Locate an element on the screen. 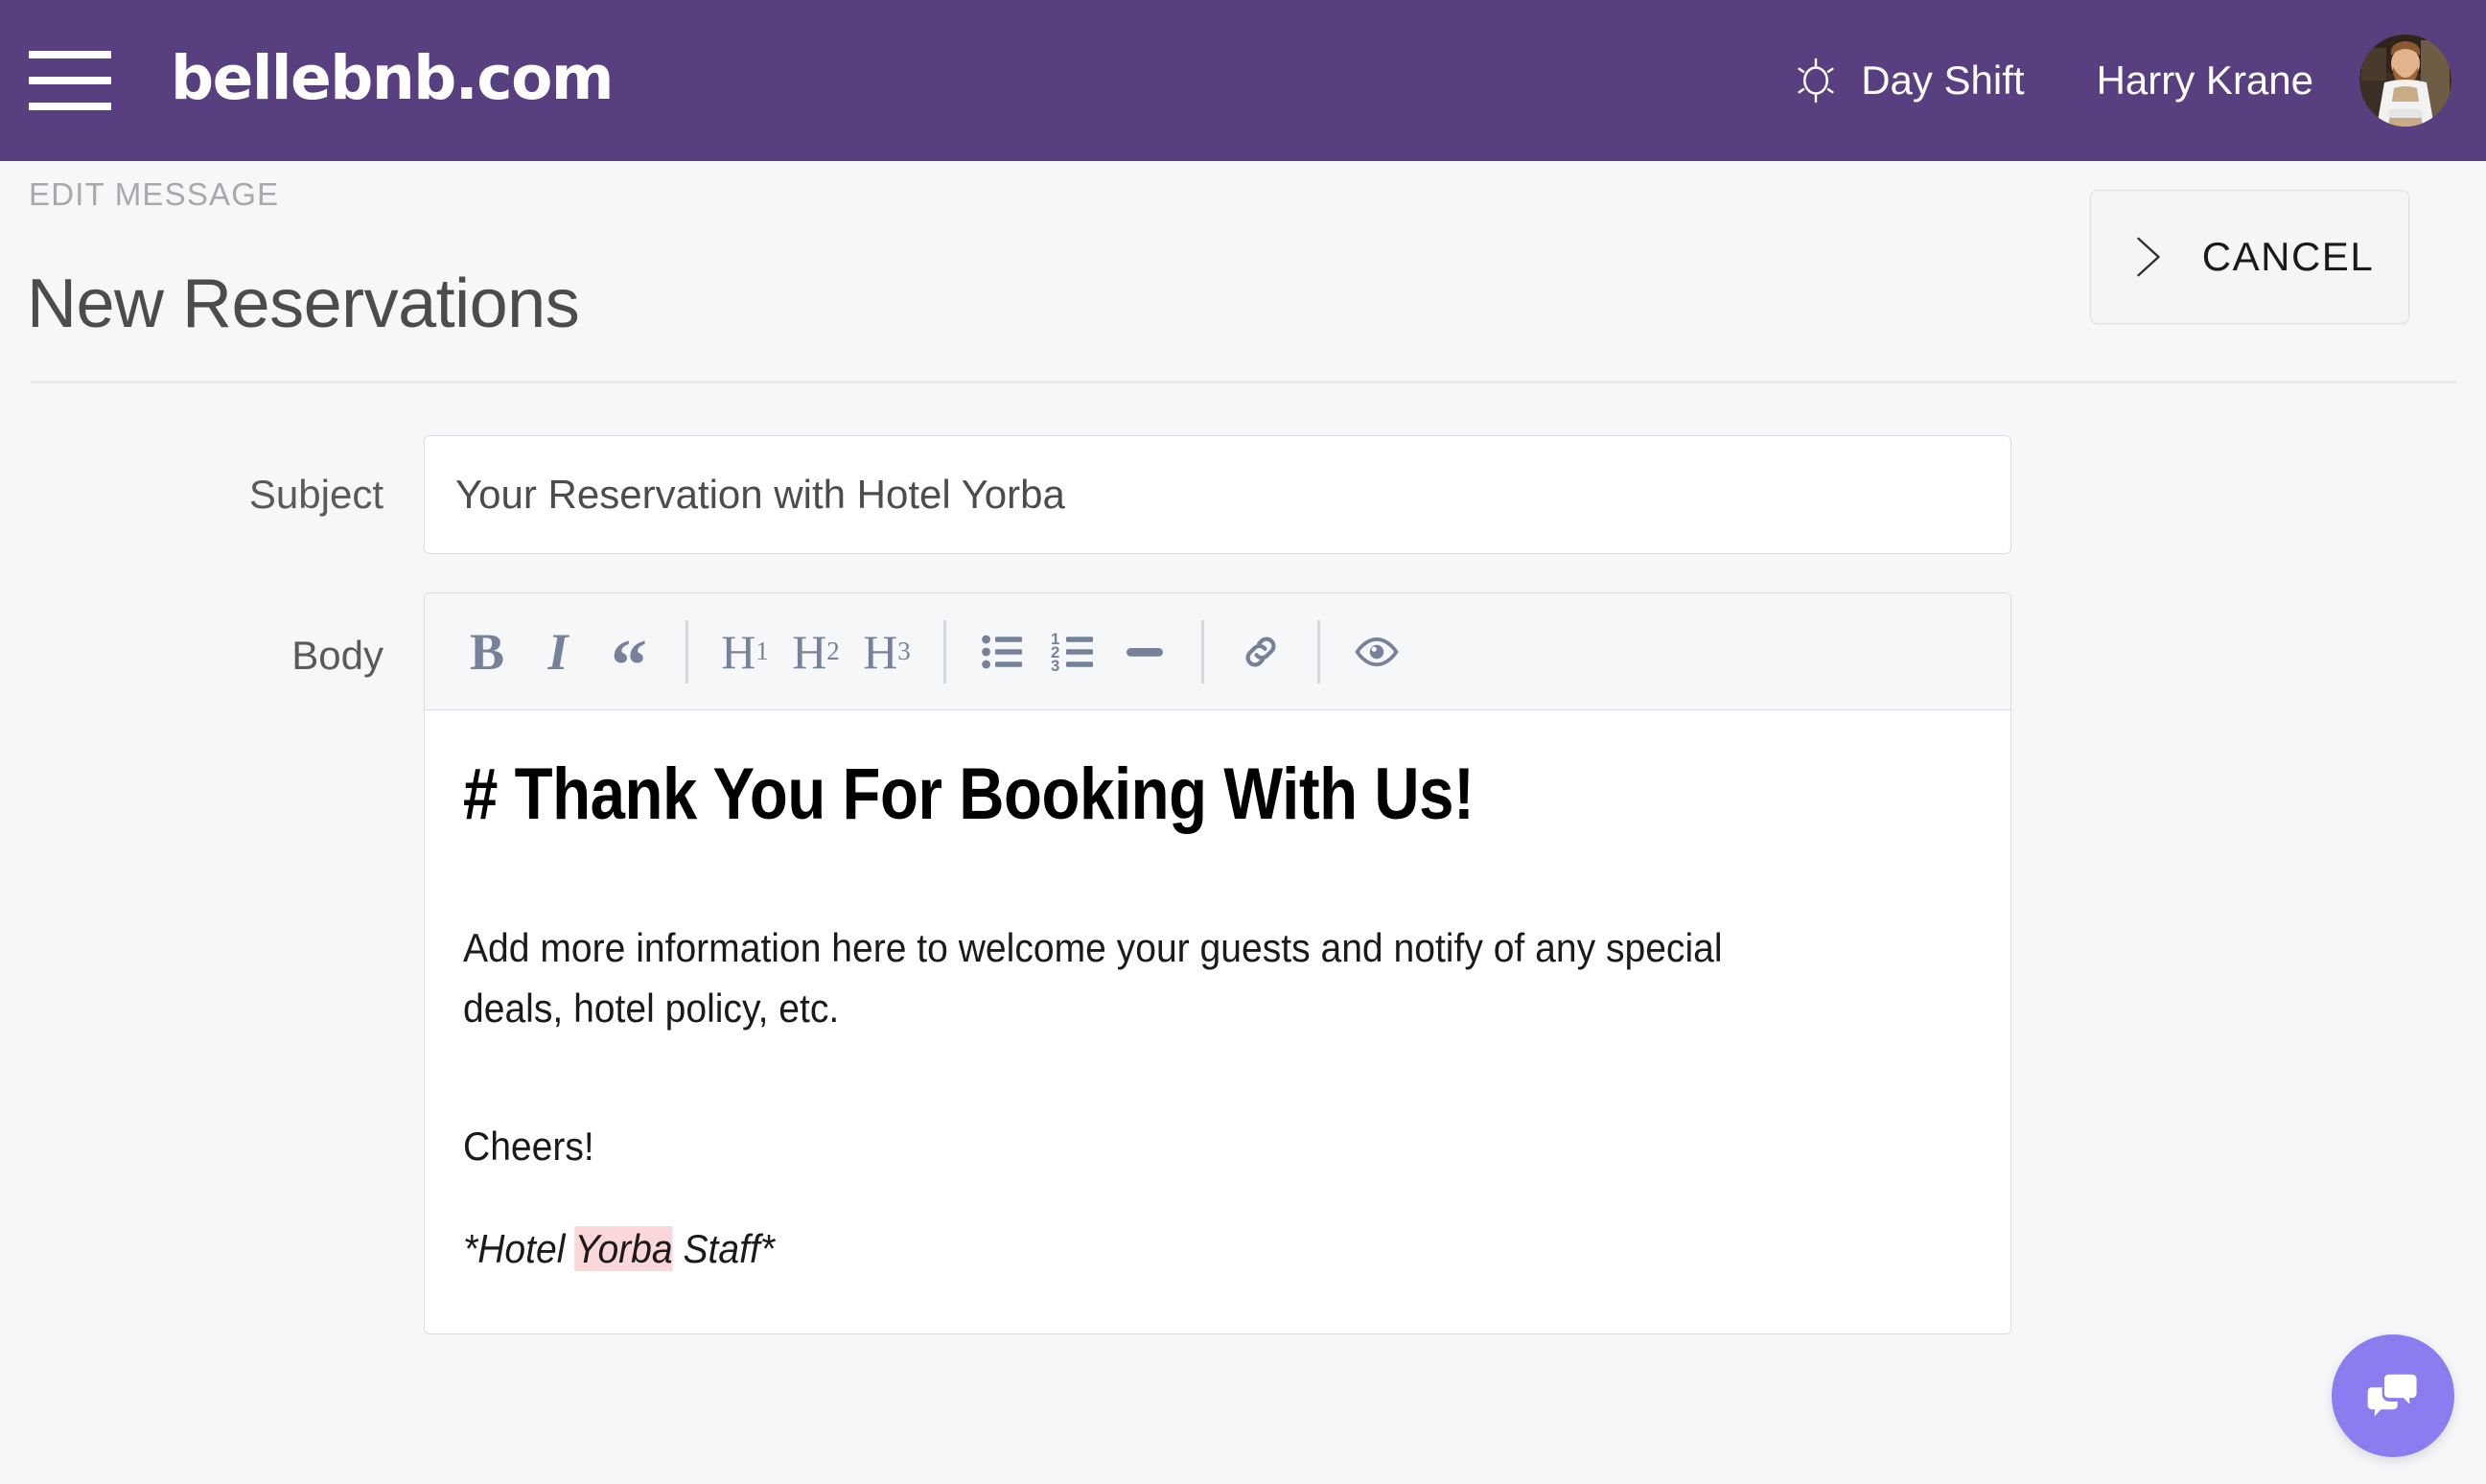  user-name-label: Harry Krane is located at coordinates (2205, 81).